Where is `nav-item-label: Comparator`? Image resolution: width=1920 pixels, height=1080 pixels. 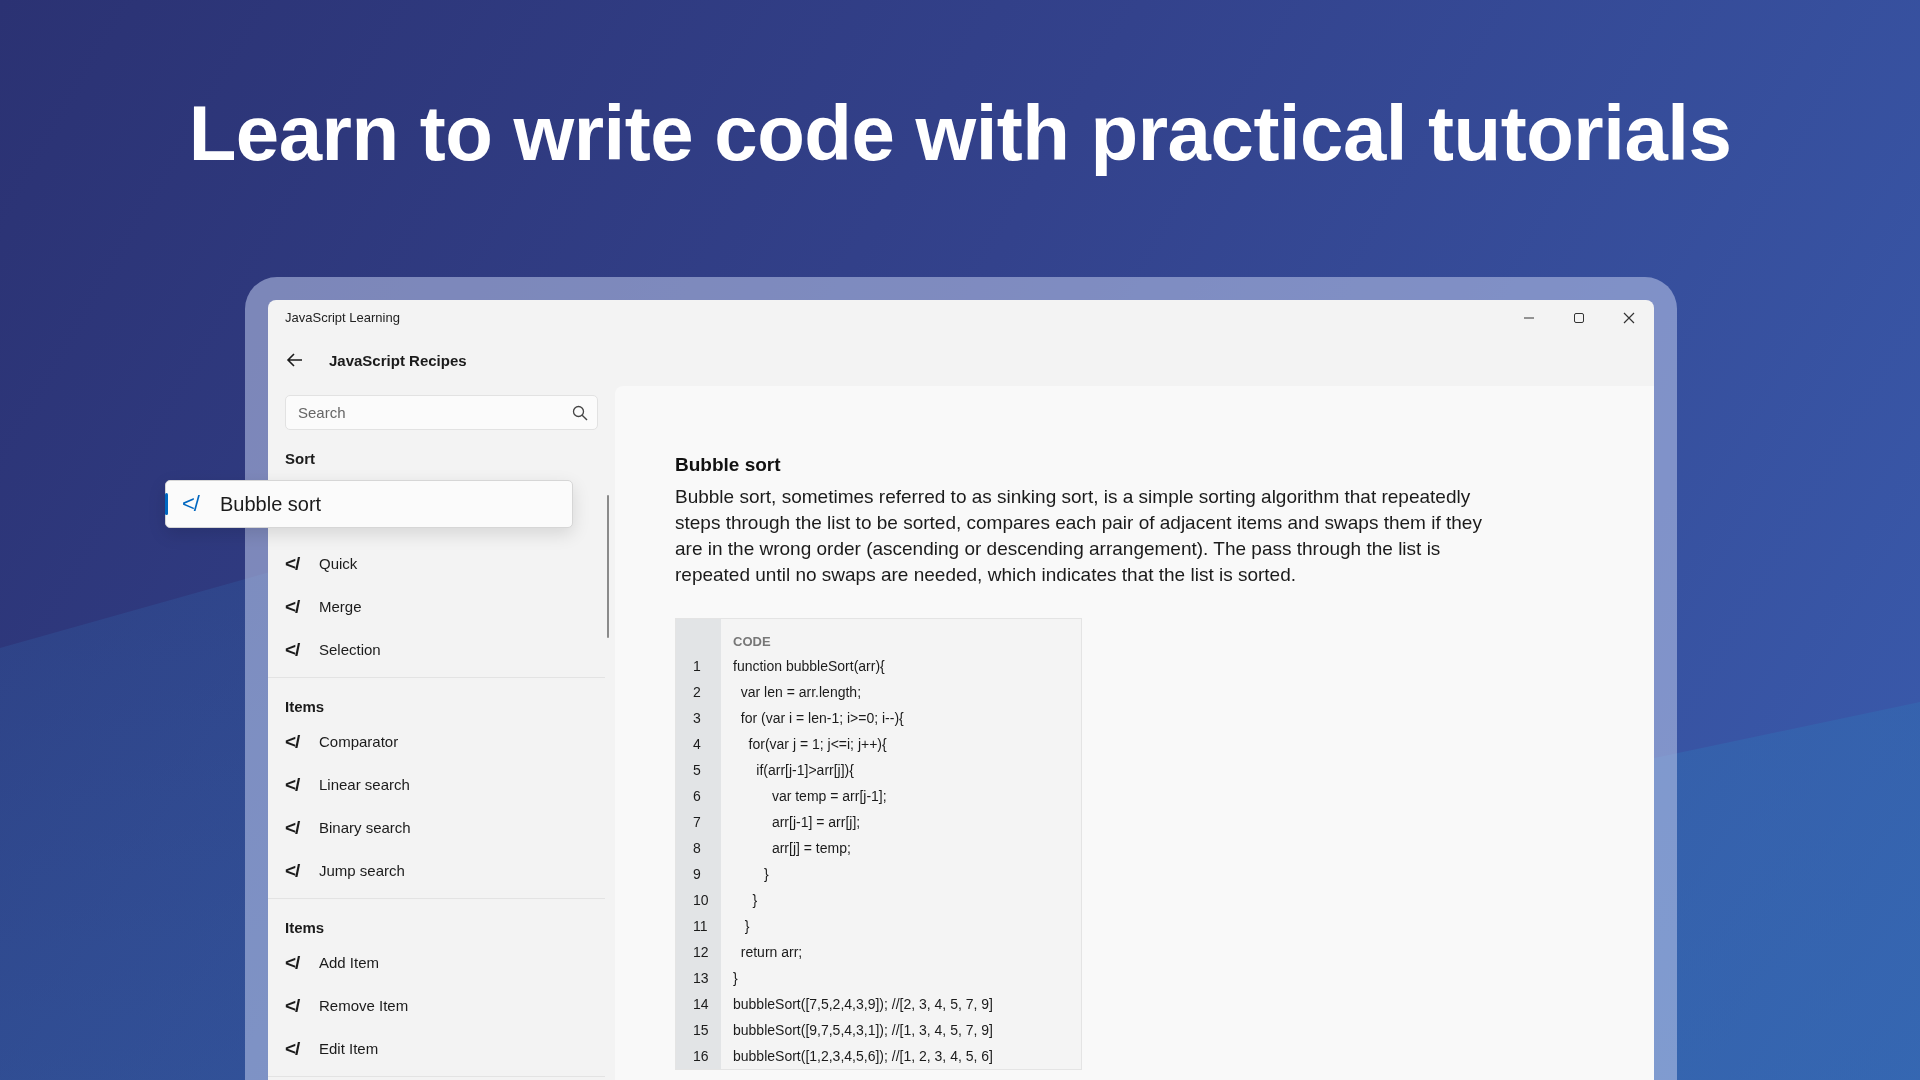
nav-item-label: Comparator is located at coordinates (359, 741).